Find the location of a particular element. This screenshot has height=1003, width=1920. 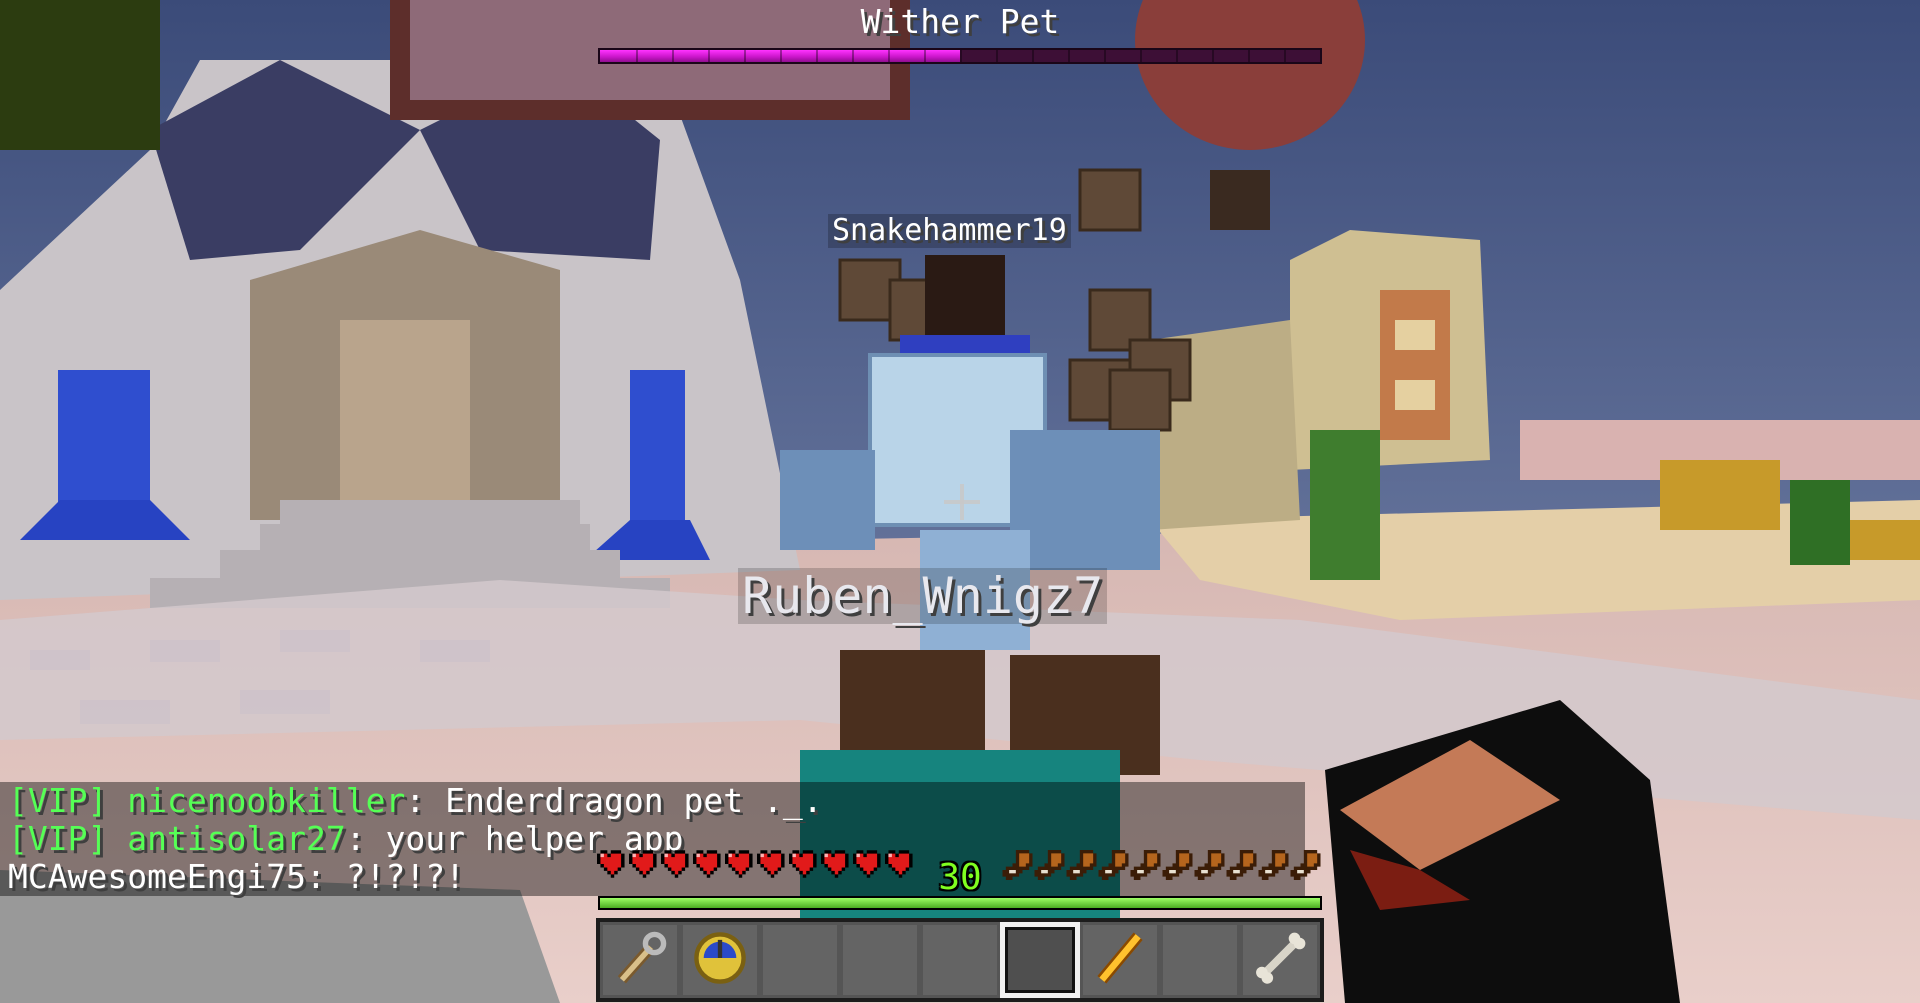

chat-message: : ?!?!?! is located at coordinates (385, 876).